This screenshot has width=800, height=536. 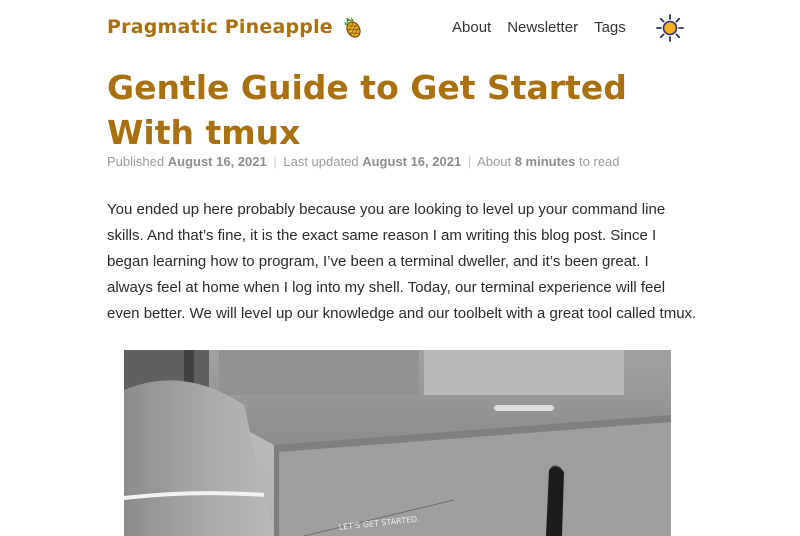 I want to click on pineapple-icon, so click(x=352, y=27).